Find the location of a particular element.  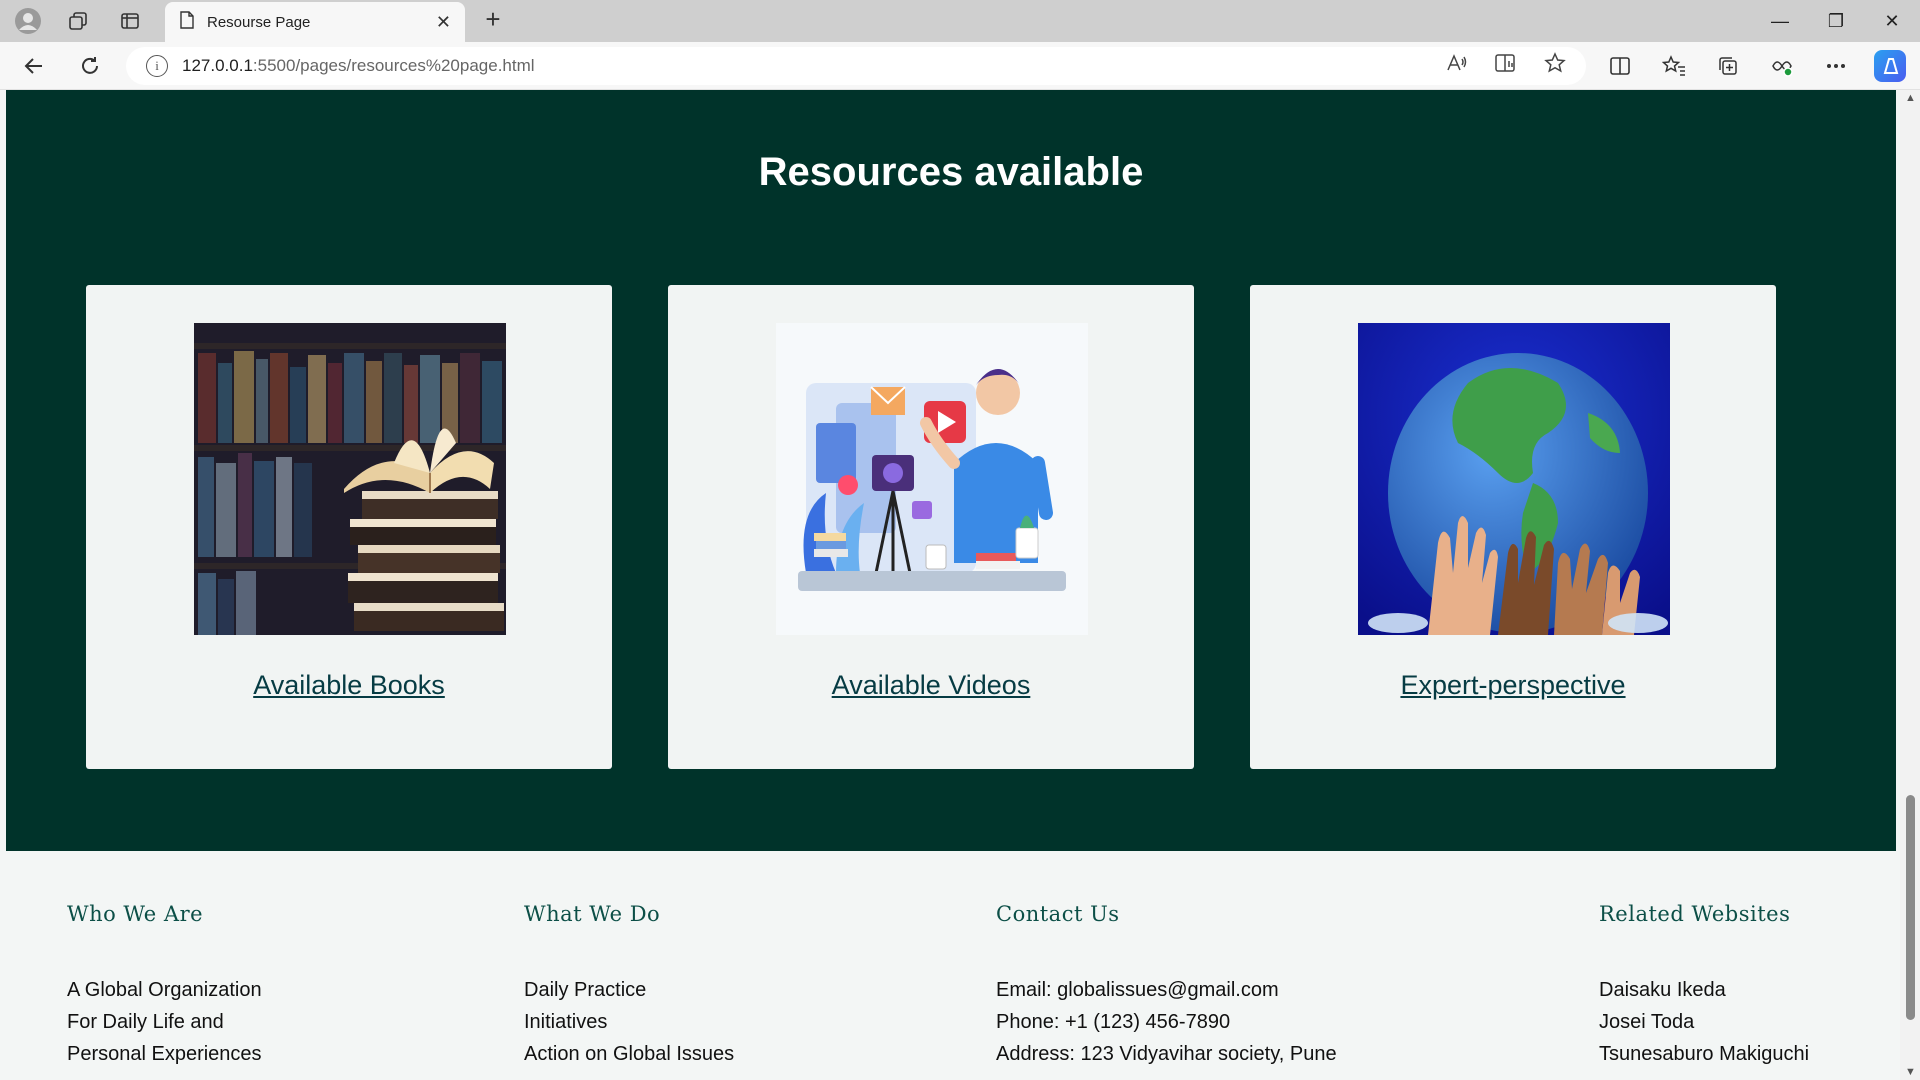

footer-item: A Global Organization is located at coordinates (164, 990).